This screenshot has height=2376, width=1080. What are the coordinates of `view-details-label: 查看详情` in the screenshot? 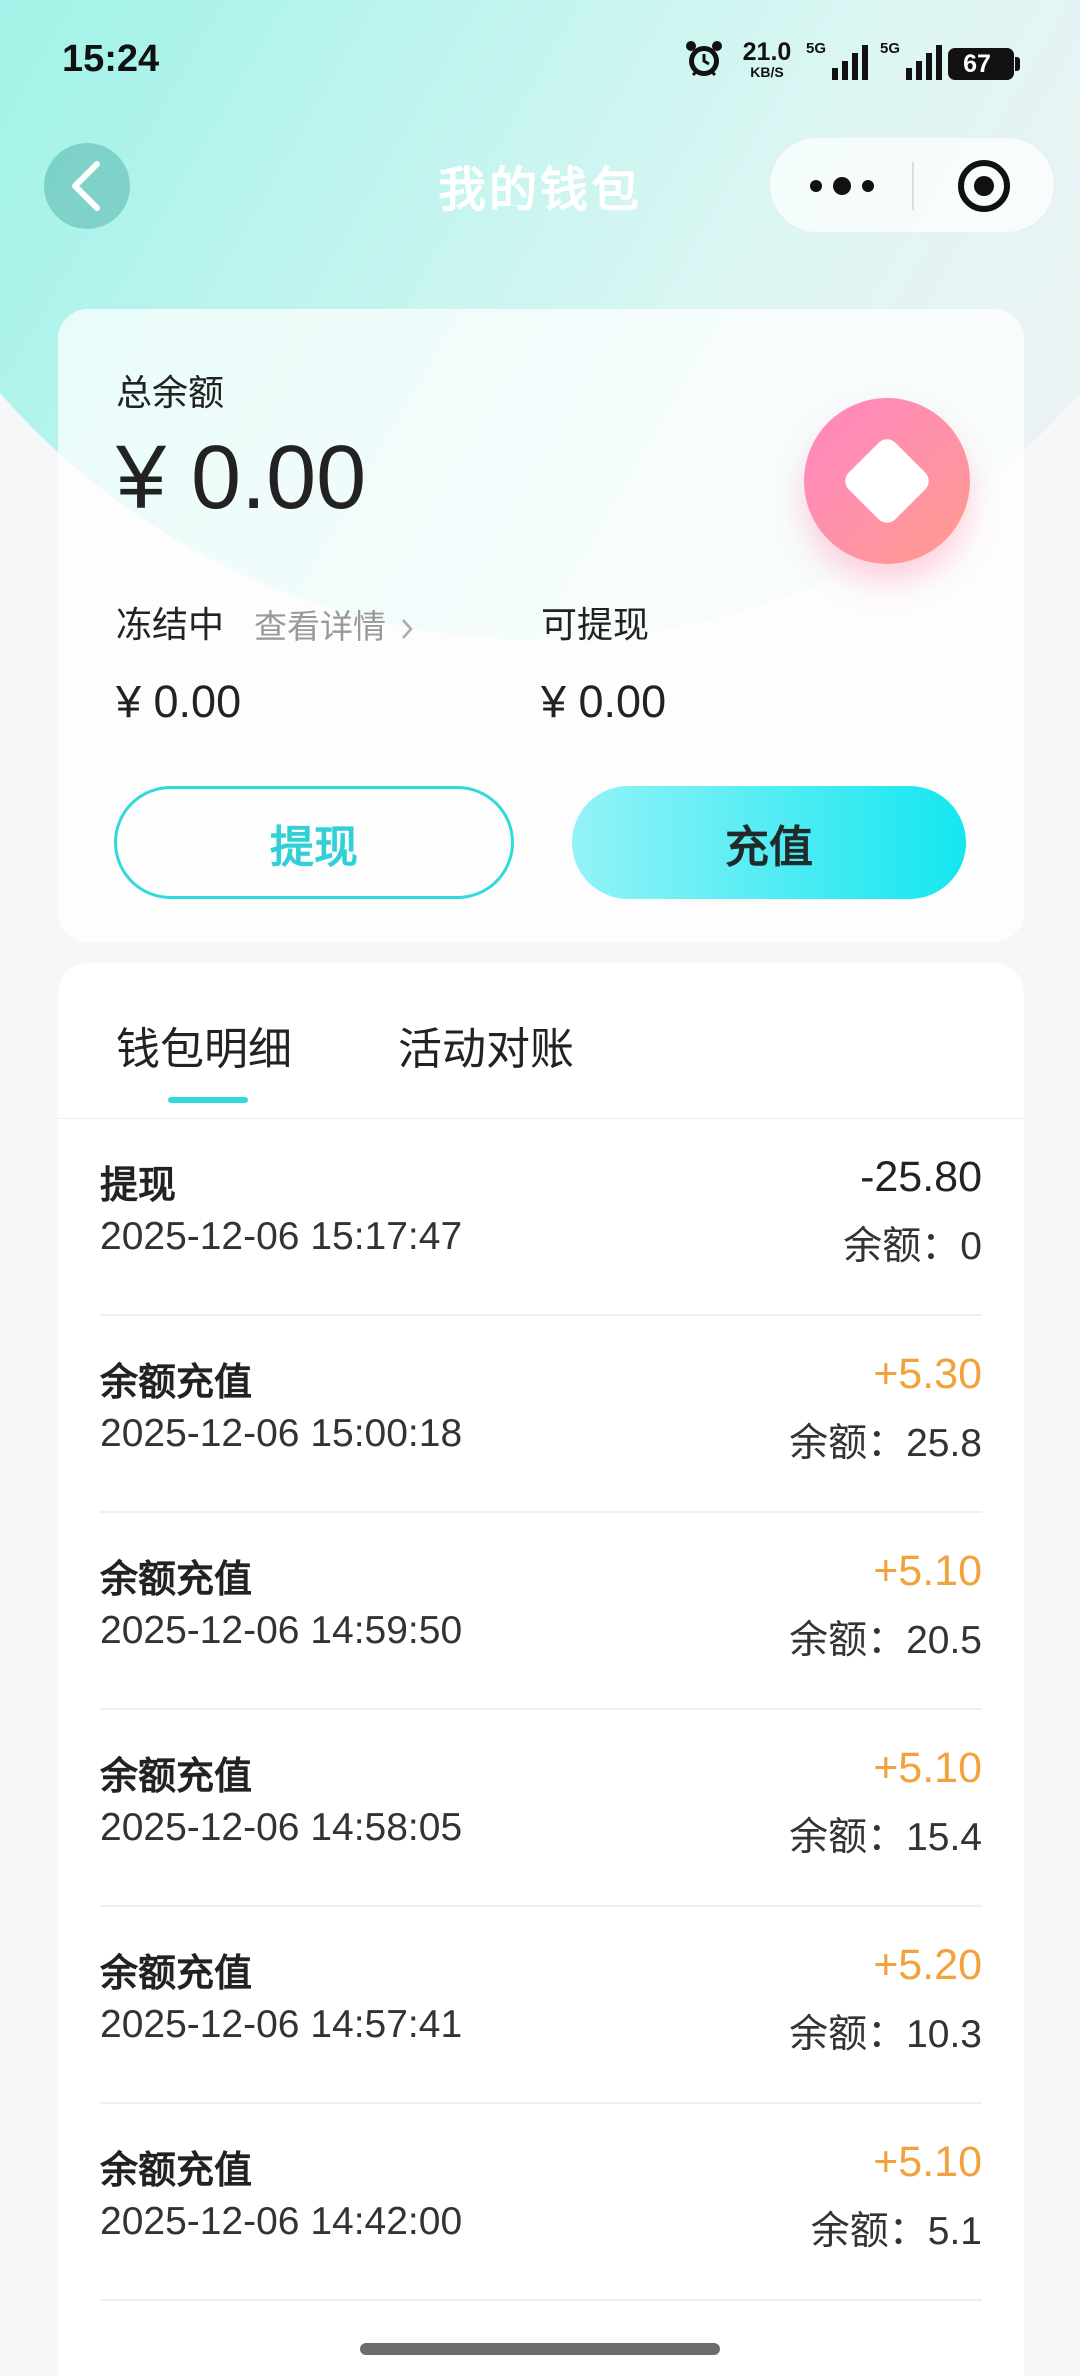 It's located at (320, 626).